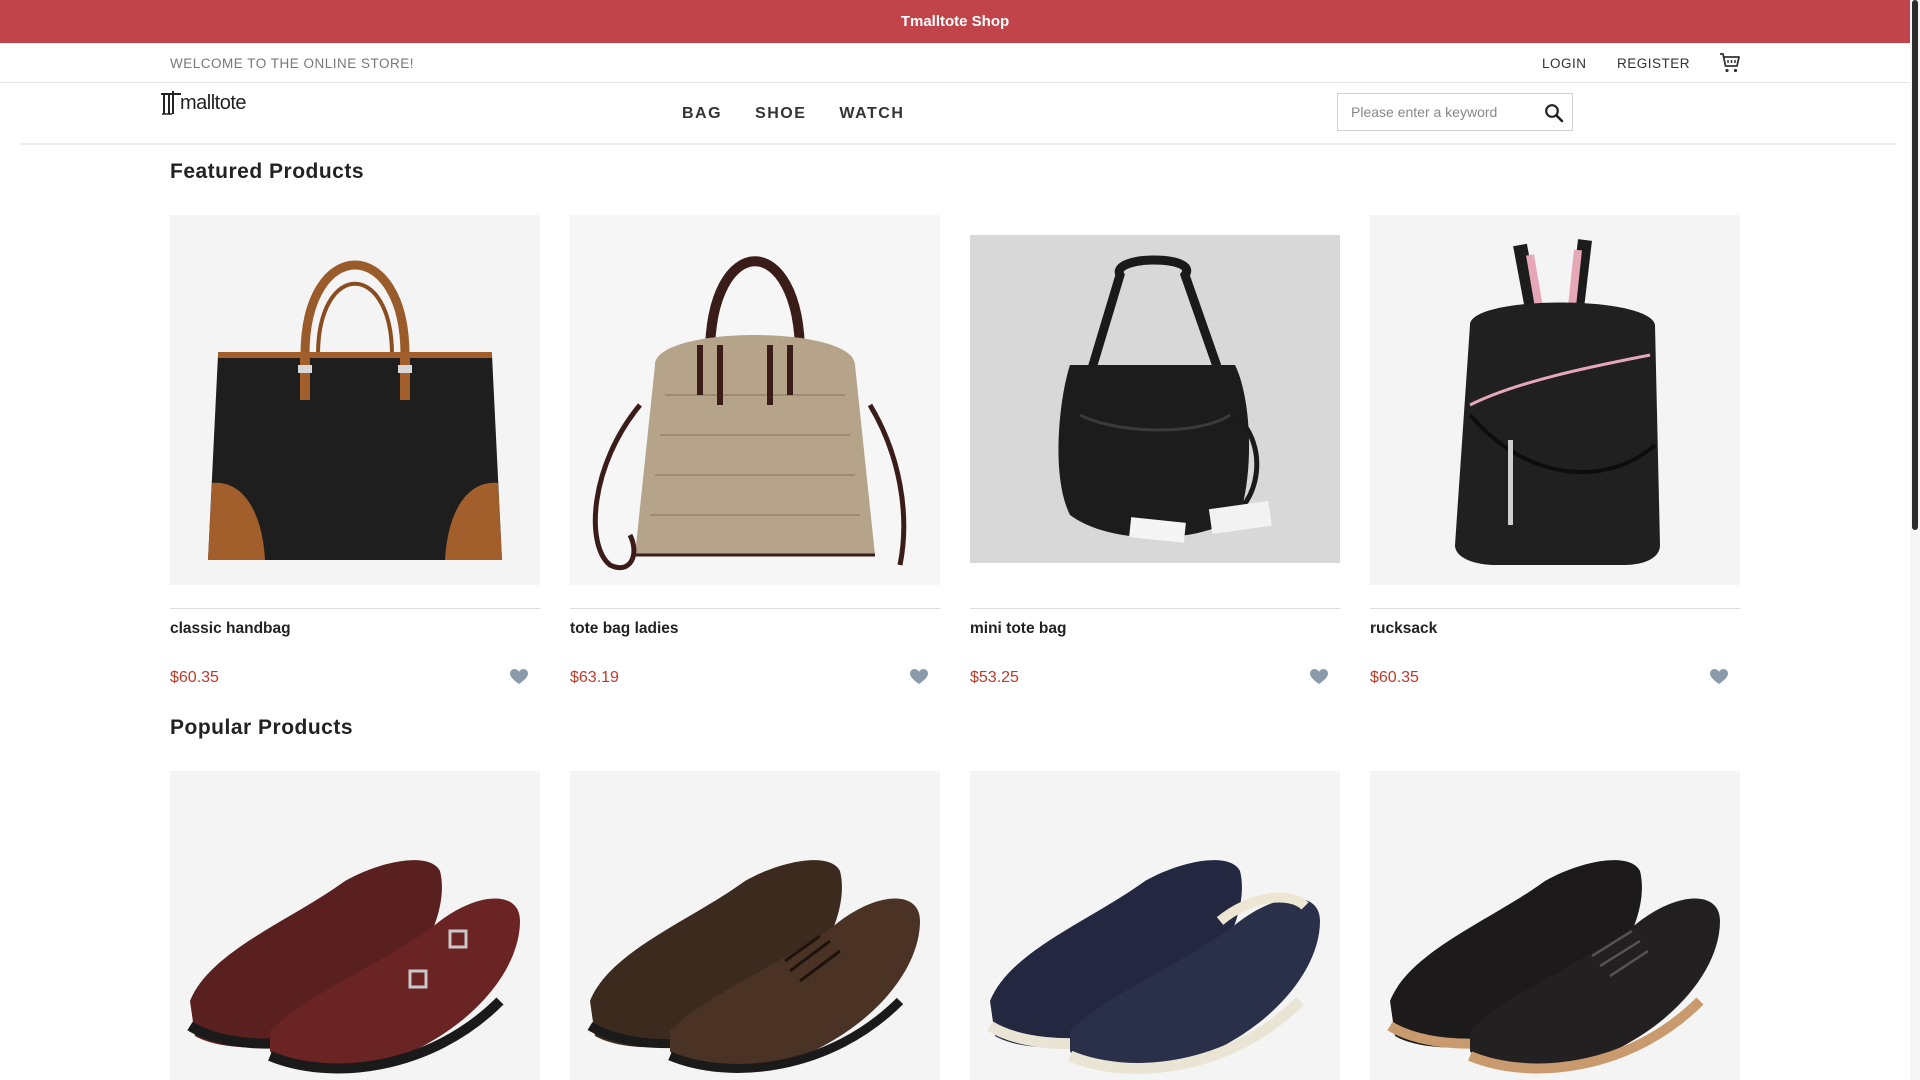 The height and width of the screenshot is (1080, 1920). I want to click on product-card: tote bag ladies $63.19, so click(755, 451).